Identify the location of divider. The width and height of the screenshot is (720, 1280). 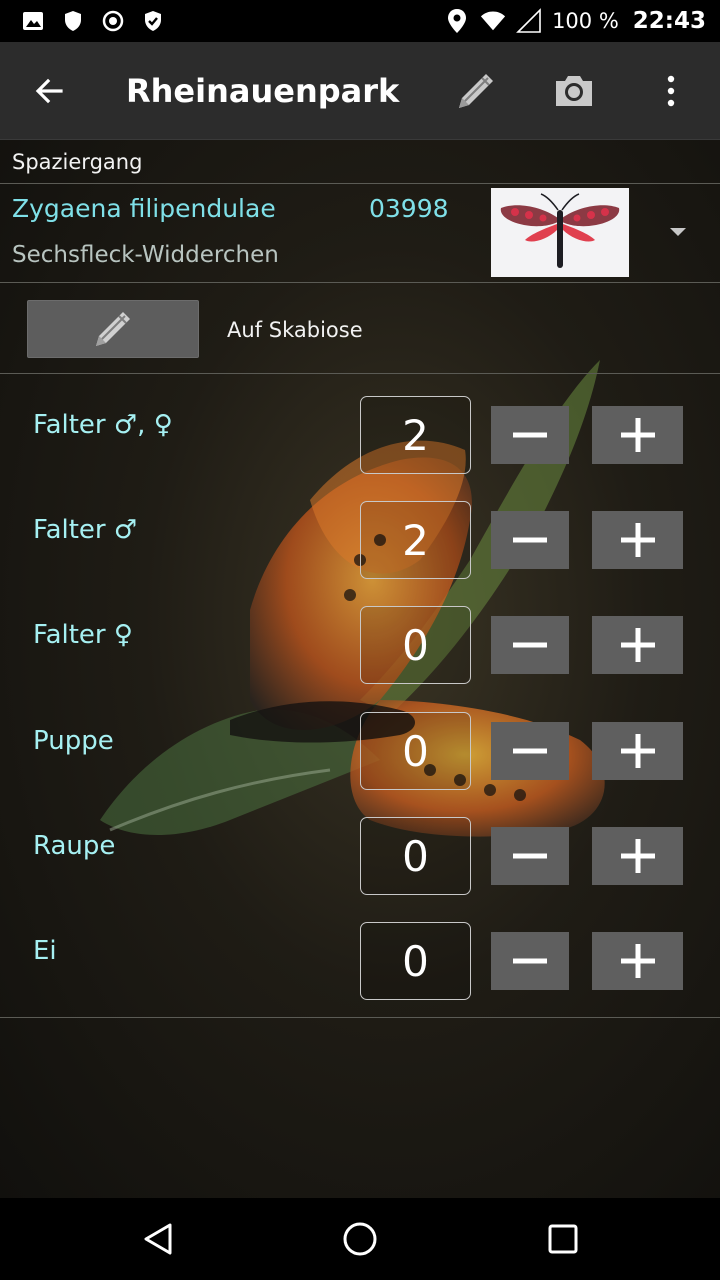
(360, 1017).